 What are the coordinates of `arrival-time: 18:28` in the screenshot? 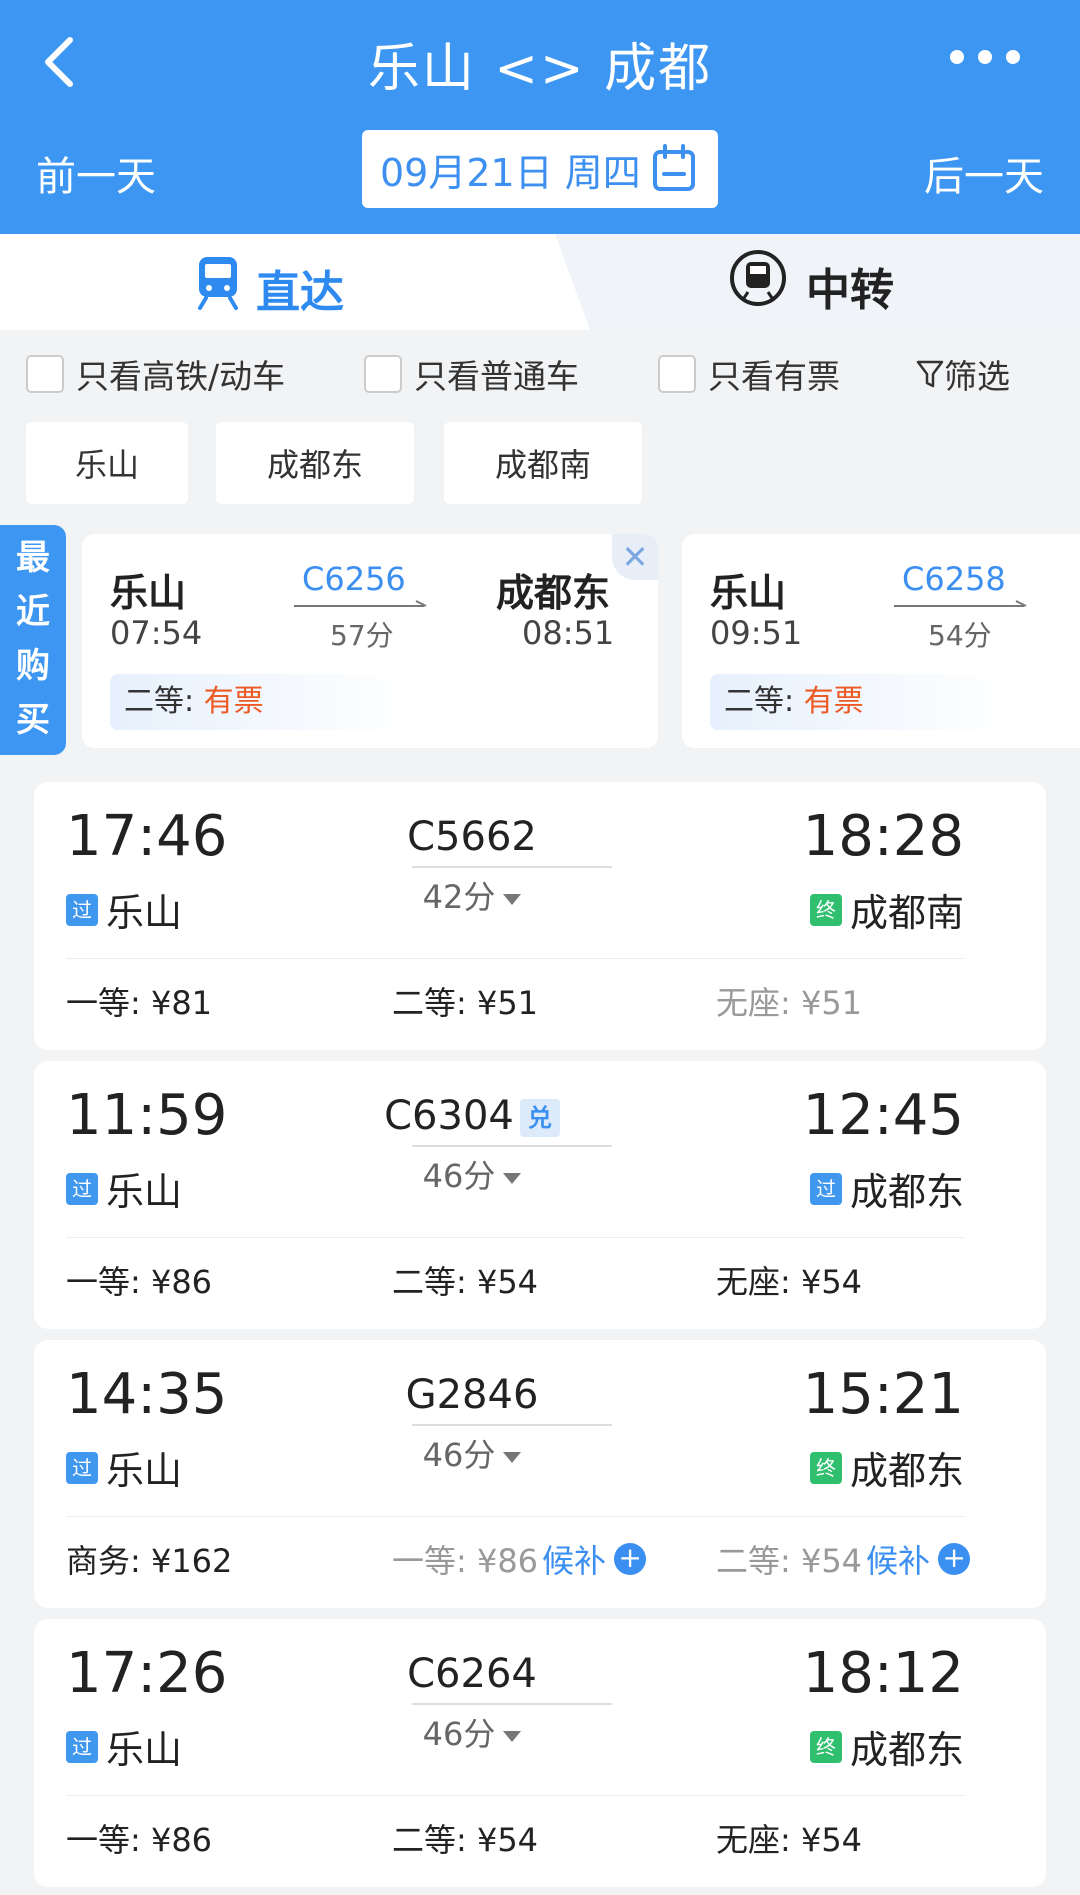 It's located at (883, 836).